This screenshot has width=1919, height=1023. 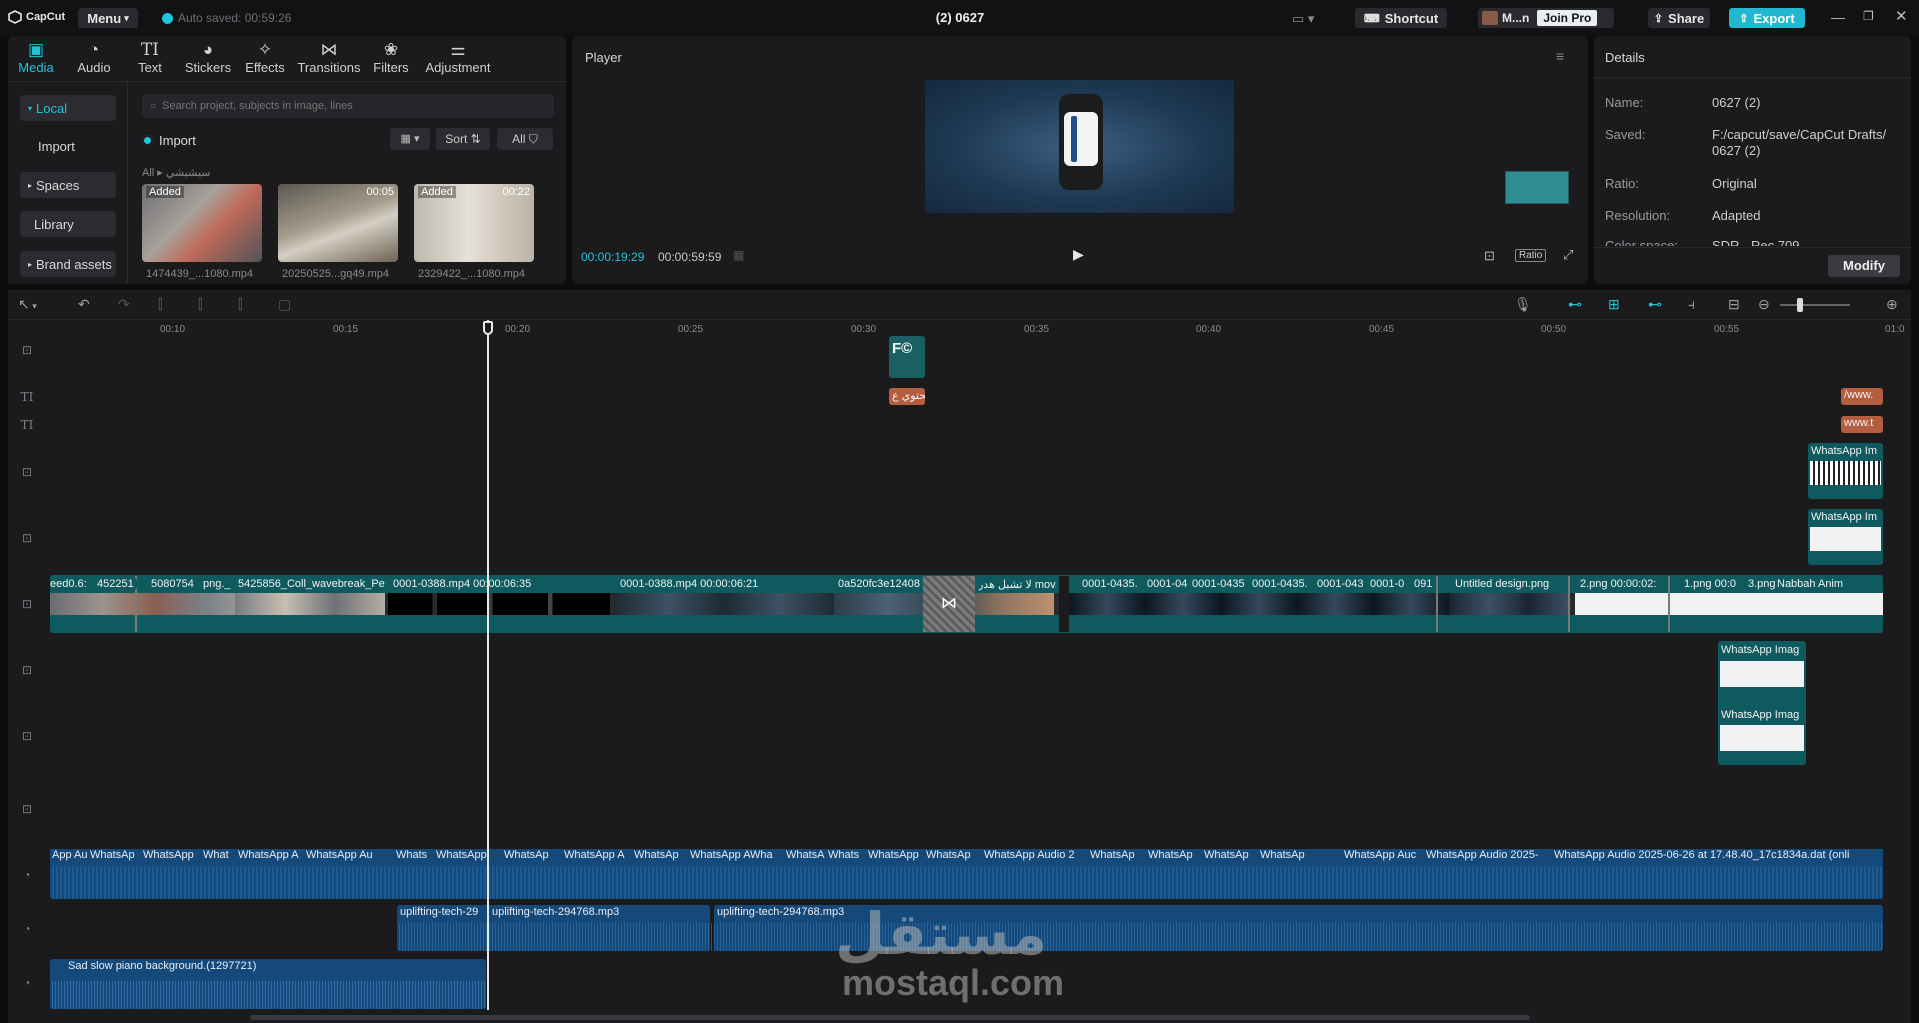 What do you see at coordinates (27, 304) in the screenshot?
I see `select-tool-icon: ↖ ▾` at bounding box center [27, 304].